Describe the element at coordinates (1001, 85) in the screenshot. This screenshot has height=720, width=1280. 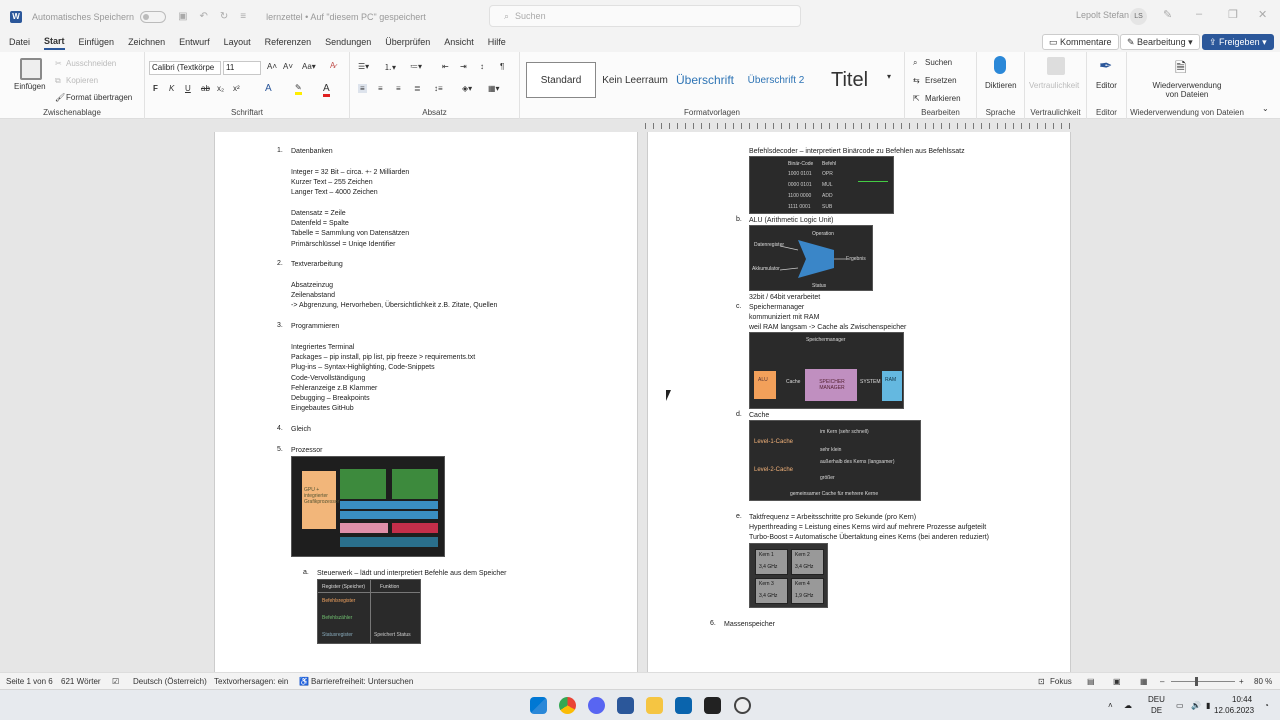
I see `dictate-button: Diktieren` at that location.